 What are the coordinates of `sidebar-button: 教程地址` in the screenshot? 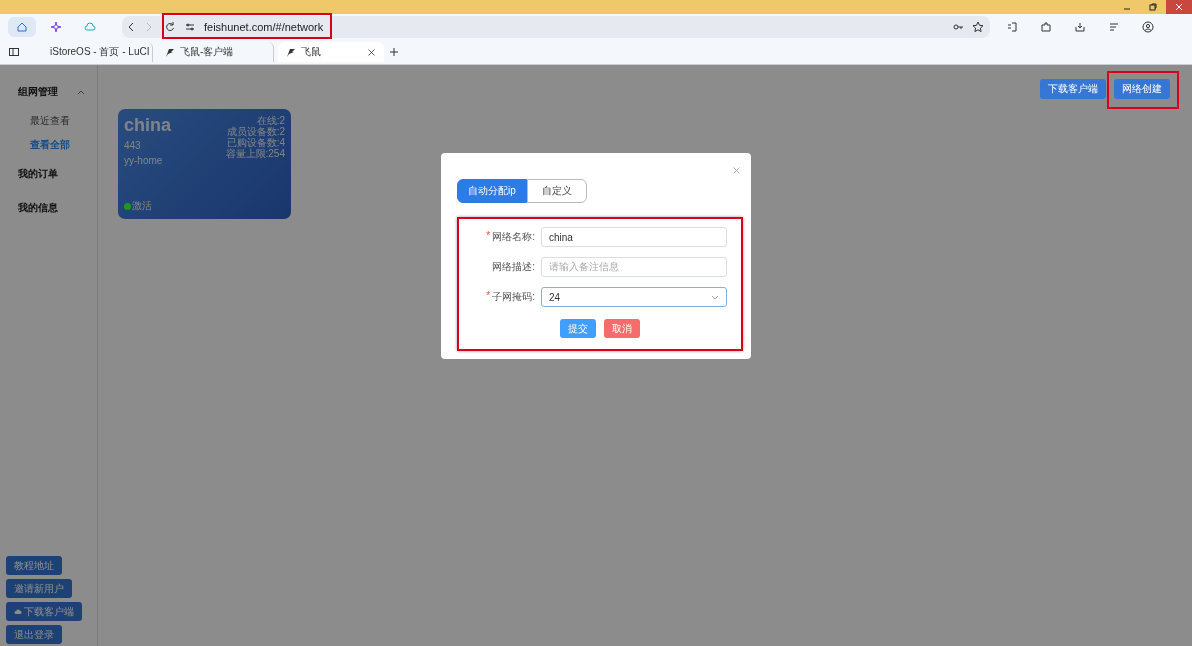 It's located at (34, 565).